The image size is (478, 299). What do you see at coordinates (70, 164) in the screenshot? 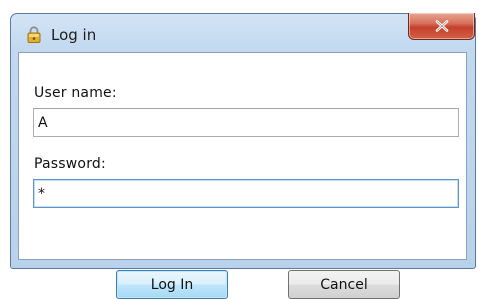
I see `password-label: Password:` at bounding box center [70, 164].